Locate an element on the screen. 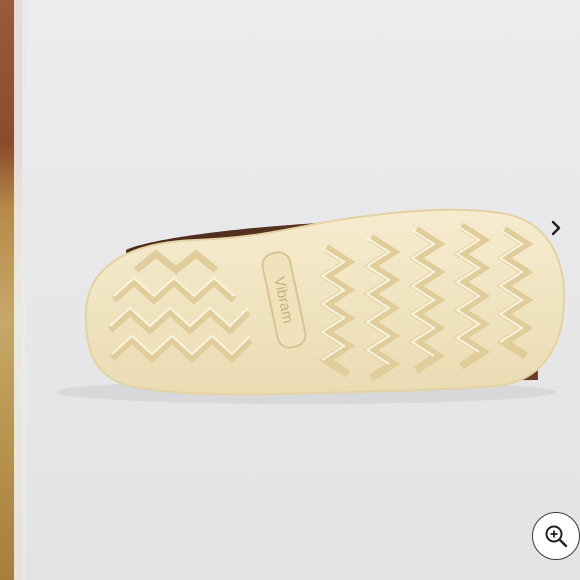  chevron-right-icon is located at coordinates (556, 228).